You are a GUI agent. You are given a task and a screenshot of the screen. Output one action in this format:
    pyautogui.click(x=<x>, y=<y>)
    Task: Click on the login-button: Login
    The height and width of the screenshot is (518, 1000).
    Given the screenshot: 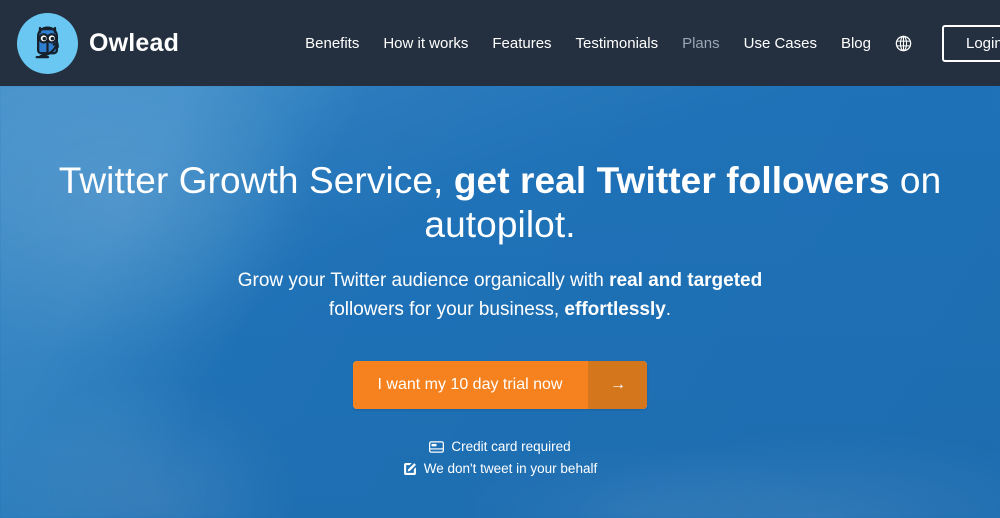 What is the action you would take?
    pyautogui.click(x=971, y=43)
    